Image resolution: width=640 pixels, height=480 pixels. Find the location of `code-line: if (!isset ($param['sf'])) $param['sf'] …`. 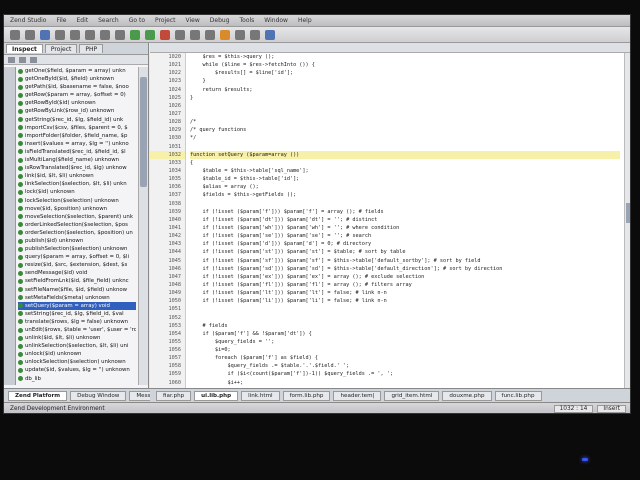

code-line: if (!isset ($param['sf'])) $param['sf'] … is located at coordinates (405, 261).